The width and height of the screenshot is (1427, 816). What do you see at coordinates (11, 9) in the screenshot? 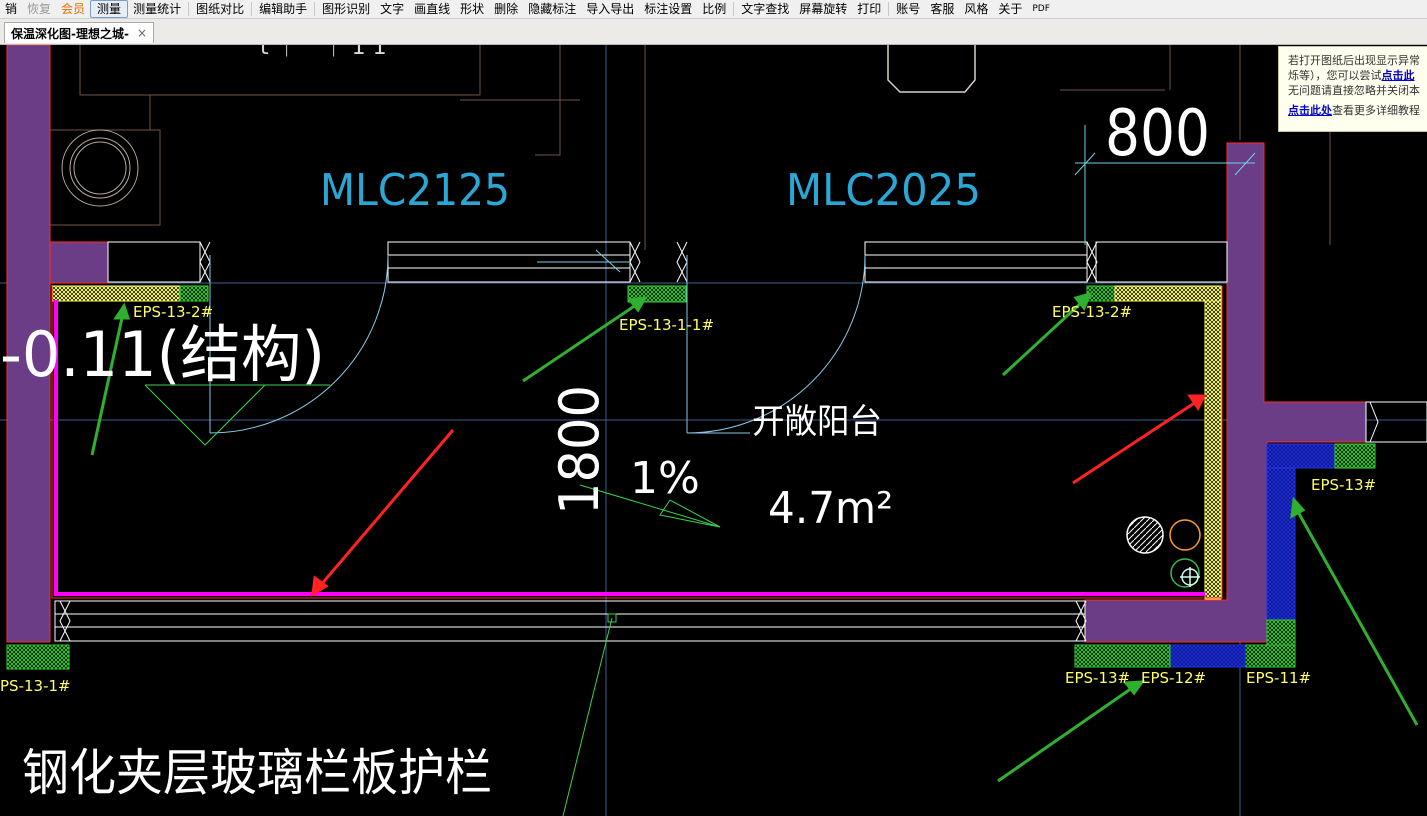
I see `menu-undo: 销` at bounding box center [11, 9].